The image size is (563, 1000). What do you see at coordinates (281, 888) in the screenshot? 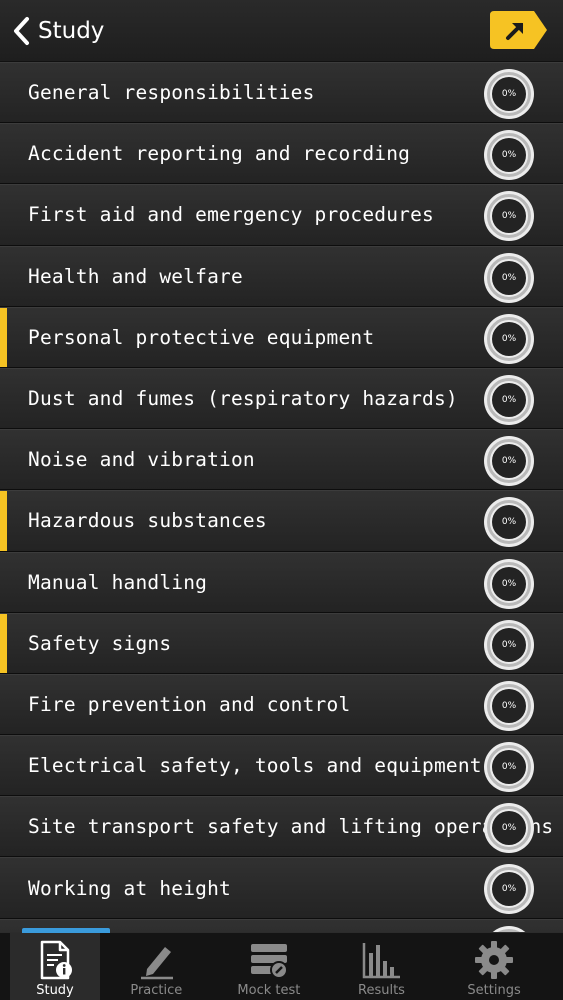
I see `topic-row: Working at height 0%` at bounding box center [281, 888].